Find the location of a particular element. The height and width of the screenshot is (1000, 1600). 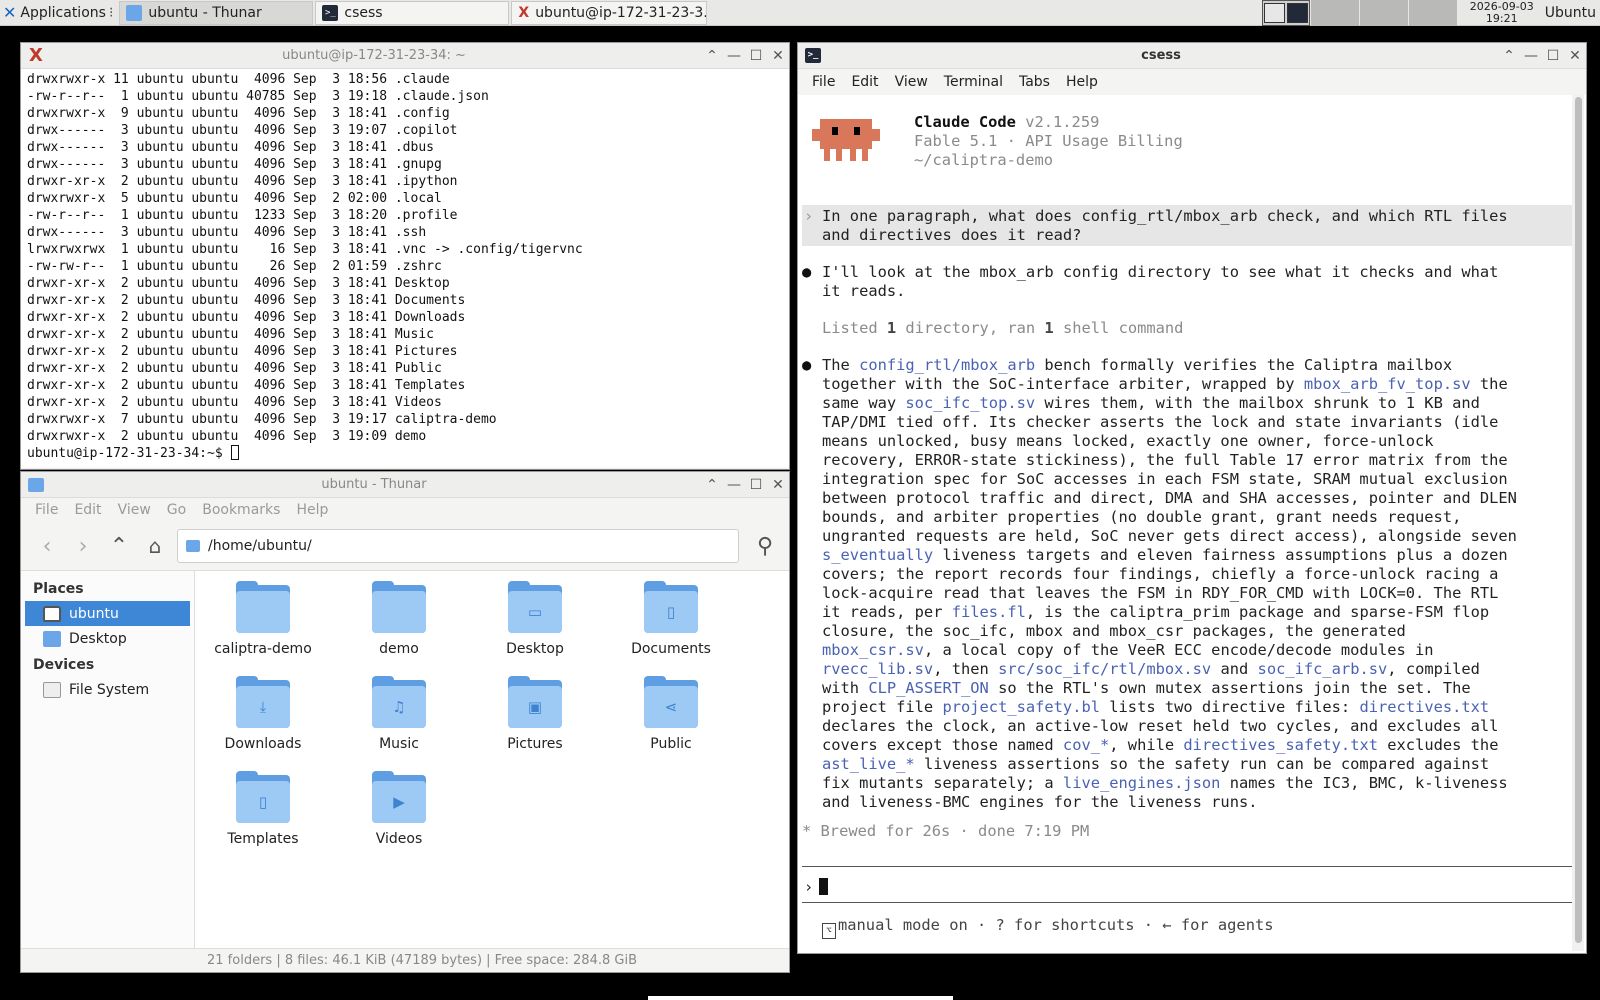

folder-item: demo is located at coordinates (399, 626).